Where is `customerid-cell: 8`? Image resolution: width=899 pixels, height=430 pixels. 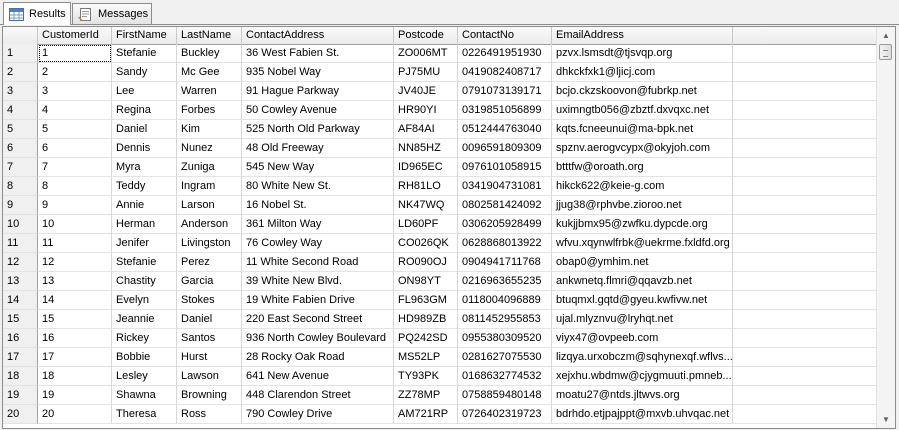 customerid-cell: 8 is located at coordinates (75, 186).